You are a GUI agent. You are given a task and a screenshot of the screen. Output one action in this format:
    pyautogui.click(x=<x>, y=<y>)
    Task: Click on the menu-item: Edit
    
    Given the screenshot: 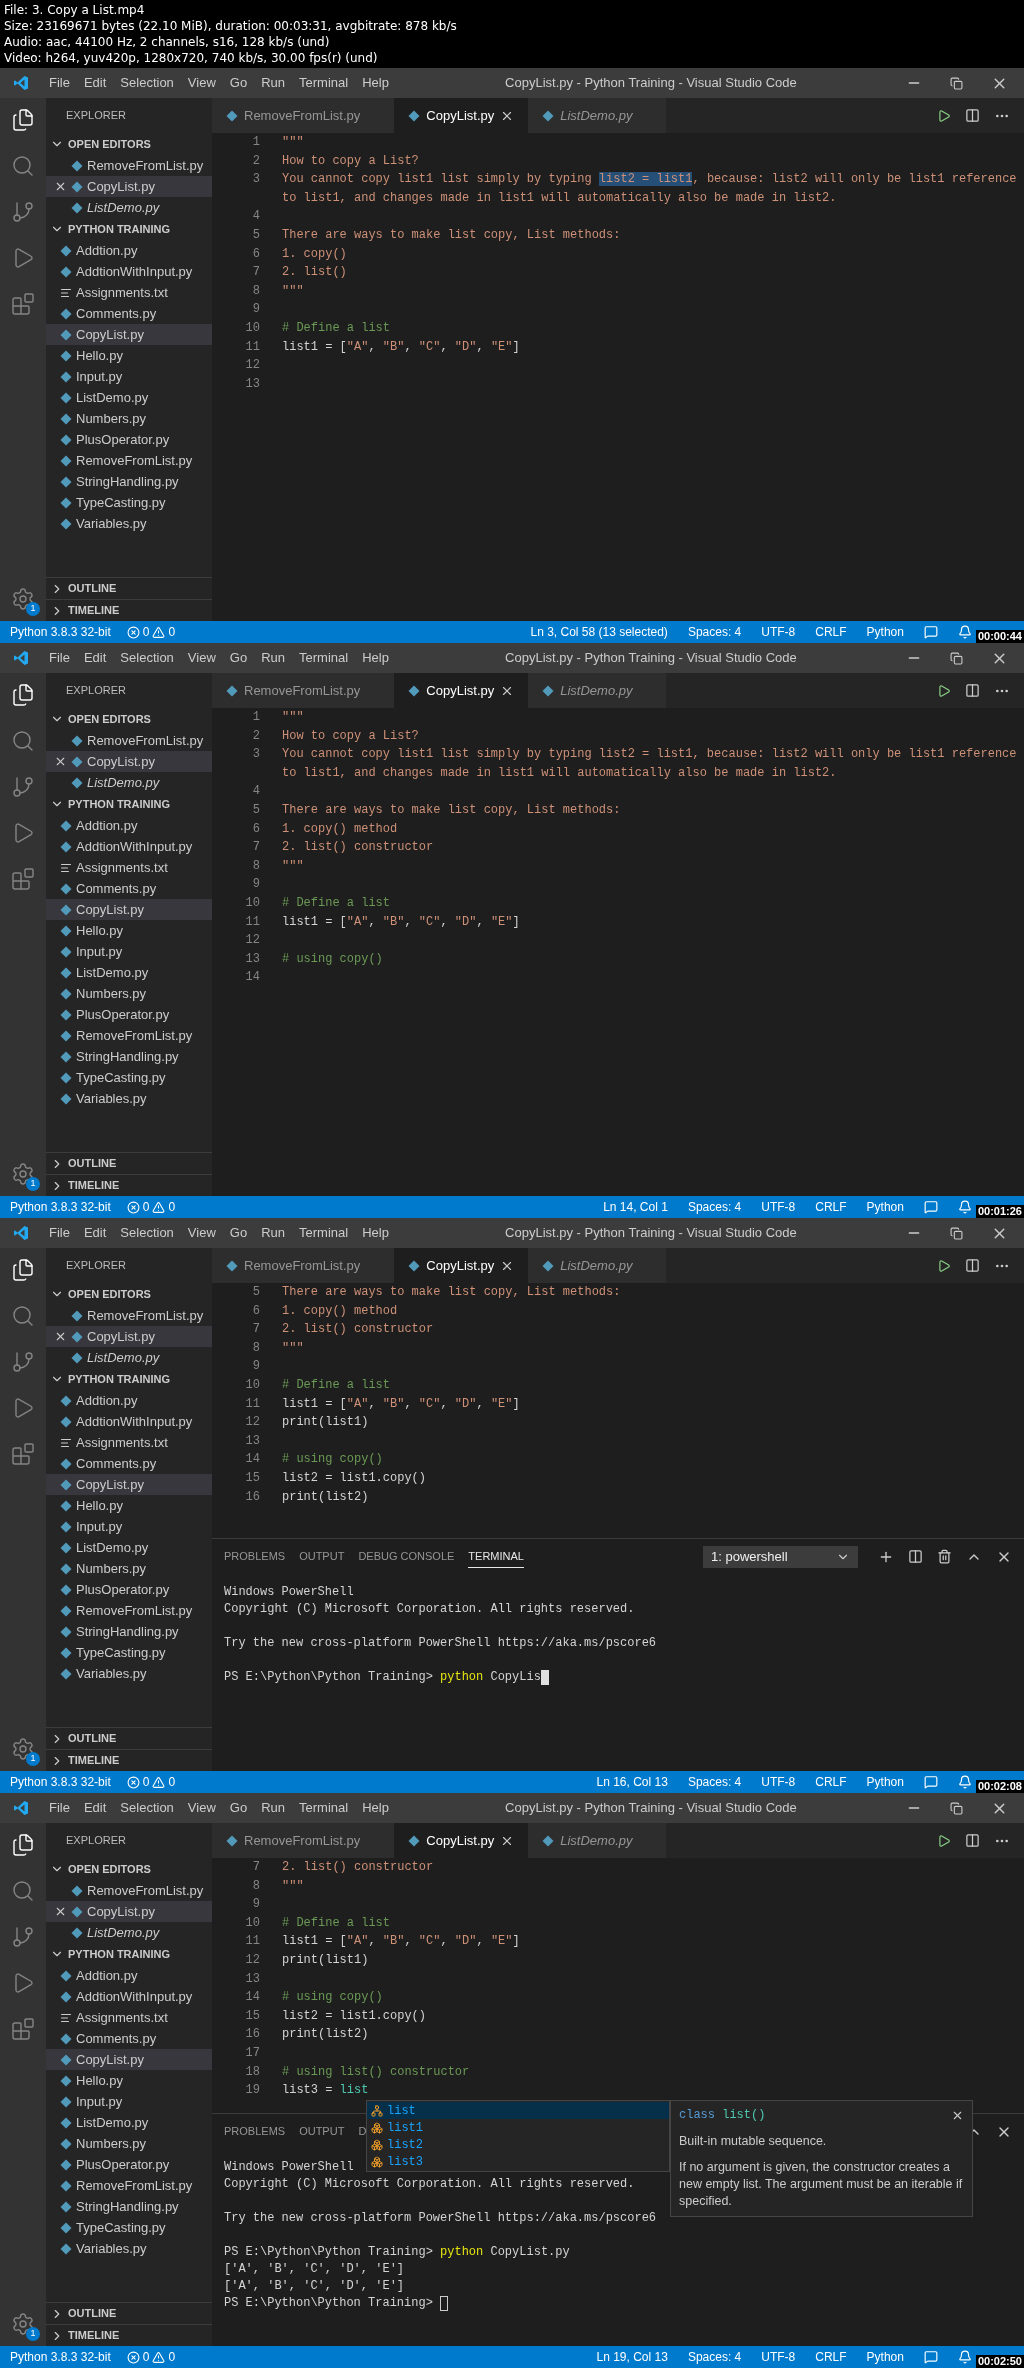 What is the action you would take?
    pyautogui.click(x=95, y=658)
    